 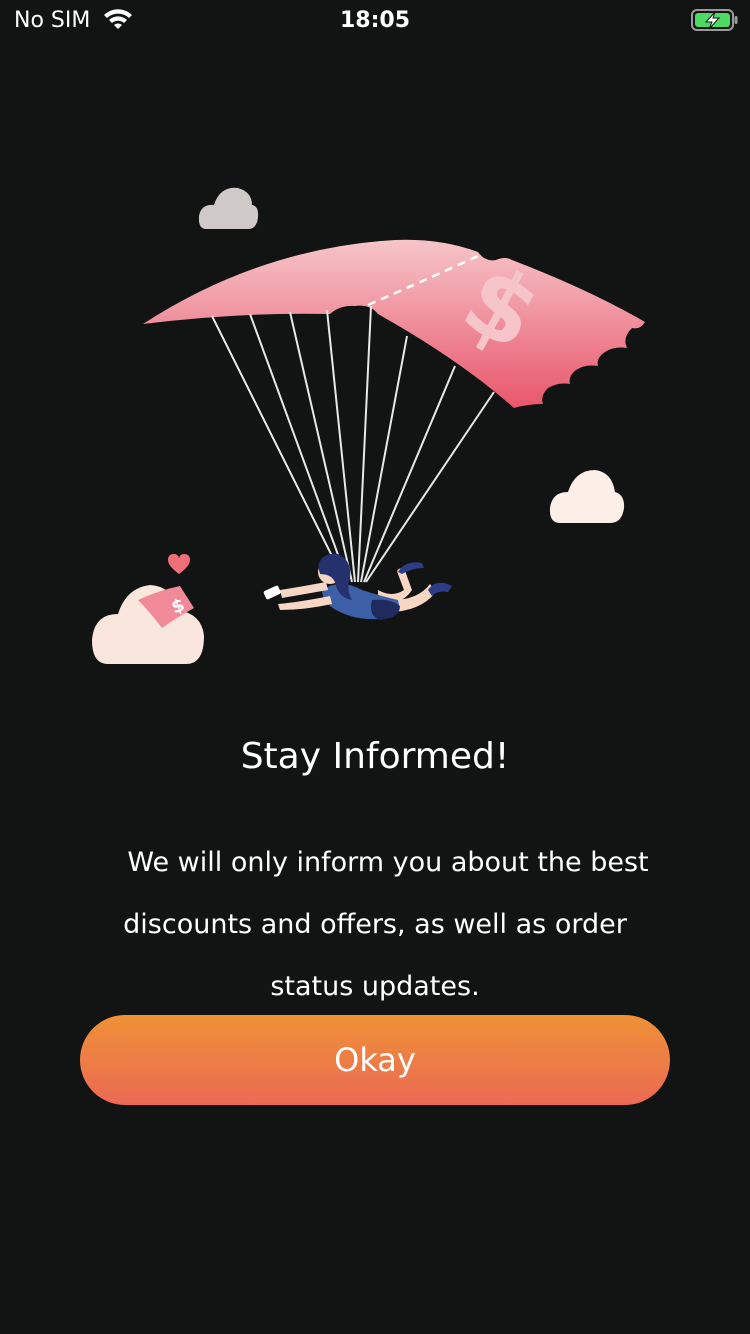 I want to click on battery-charging-icon, so click(x=714, y=20).